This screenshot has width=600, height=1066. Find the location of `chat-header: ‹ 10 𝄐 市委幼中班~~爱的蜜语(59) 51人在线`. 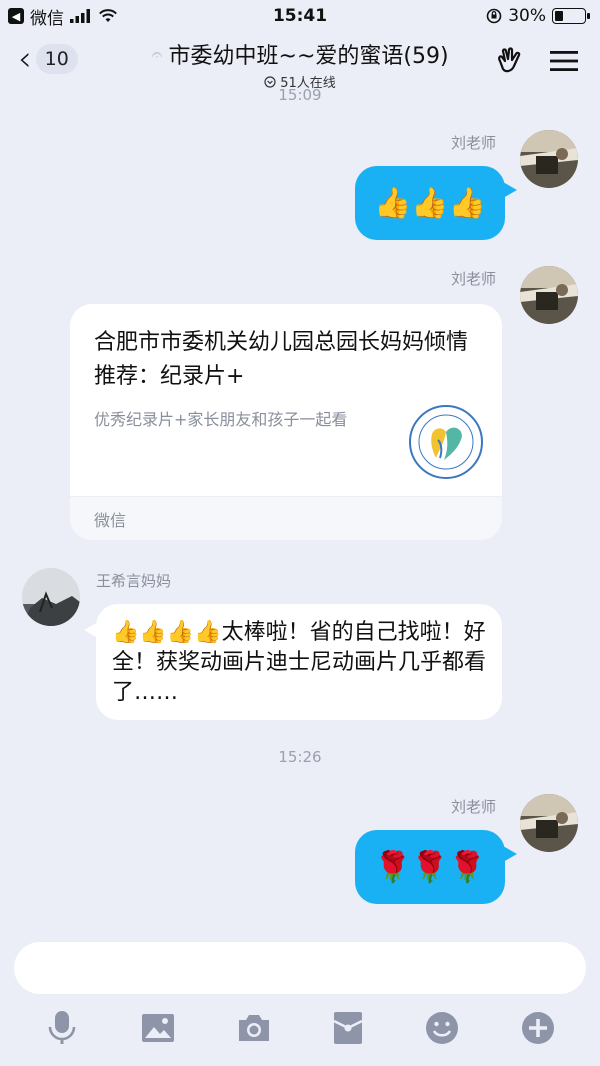

chat-header: ‹ 10 𝄐 市委幼中班~~爱的蜜语(59) 51人在线 is located at coordinates (300, 62).